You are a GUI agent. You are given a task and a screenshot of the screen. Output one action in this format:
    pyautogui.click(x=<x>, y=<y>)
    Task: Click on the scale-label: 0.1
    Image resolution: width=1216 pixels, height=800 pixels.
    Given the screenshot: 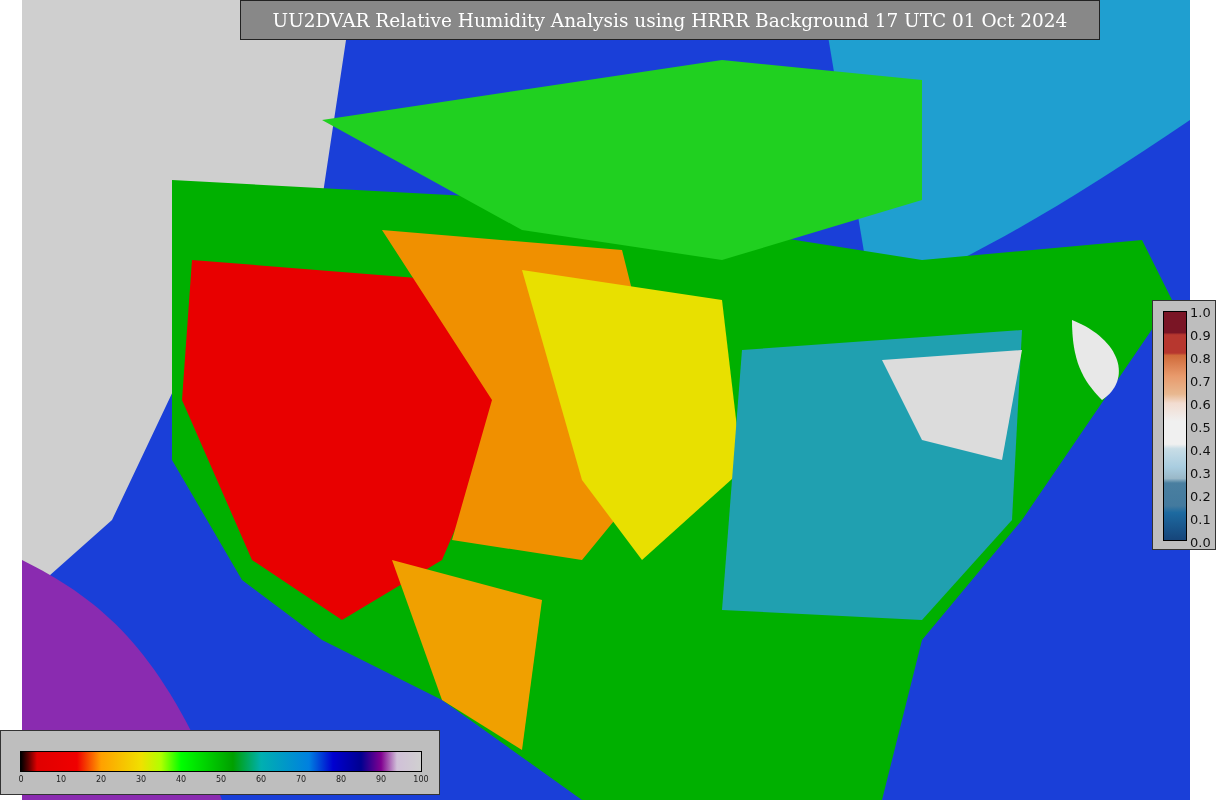 What is the action you would take?
    pyautogui.click(x=1200, y=520)
    